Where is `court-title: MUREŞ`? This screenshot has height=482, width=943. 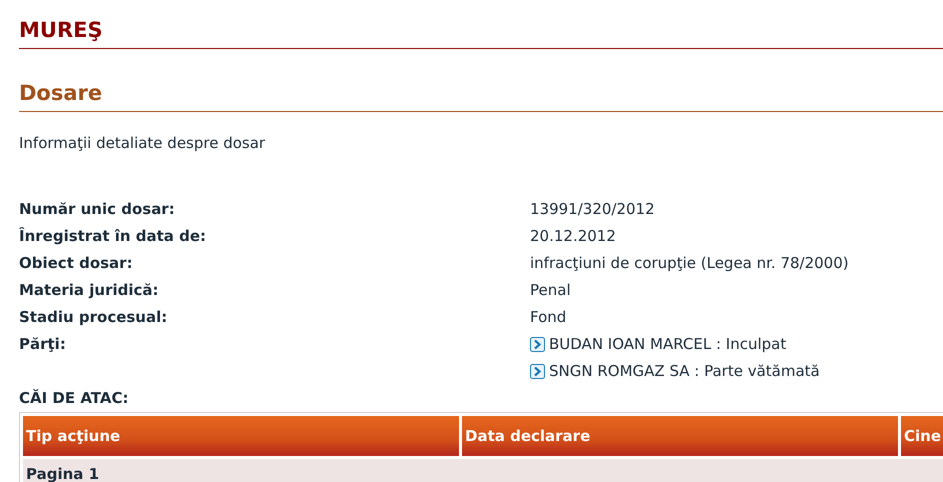 court-title: MUREŞ is located at coordinates (481, 24).